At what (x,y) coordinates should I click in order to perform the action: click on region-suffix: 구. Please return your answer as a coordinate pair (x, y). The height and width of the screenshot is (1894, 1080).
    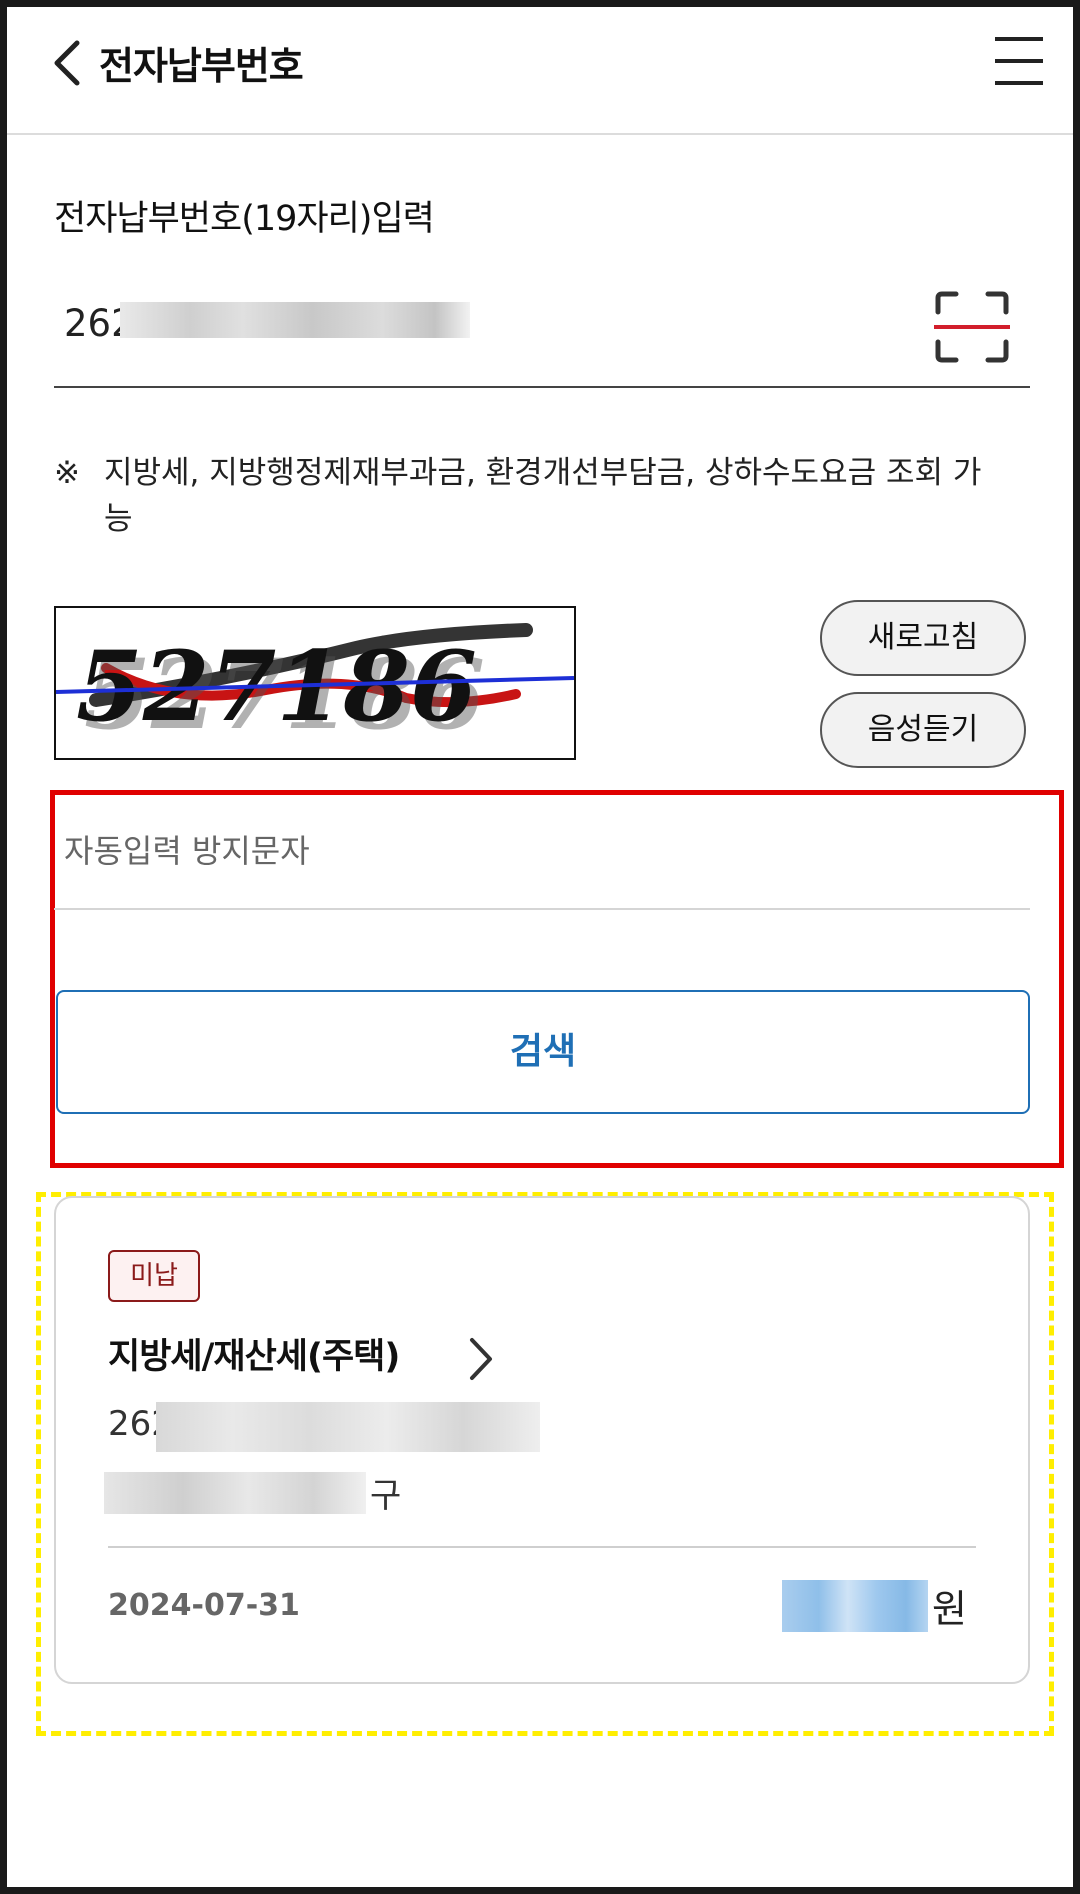
    Looking at the image, I should click on (386, 1496).